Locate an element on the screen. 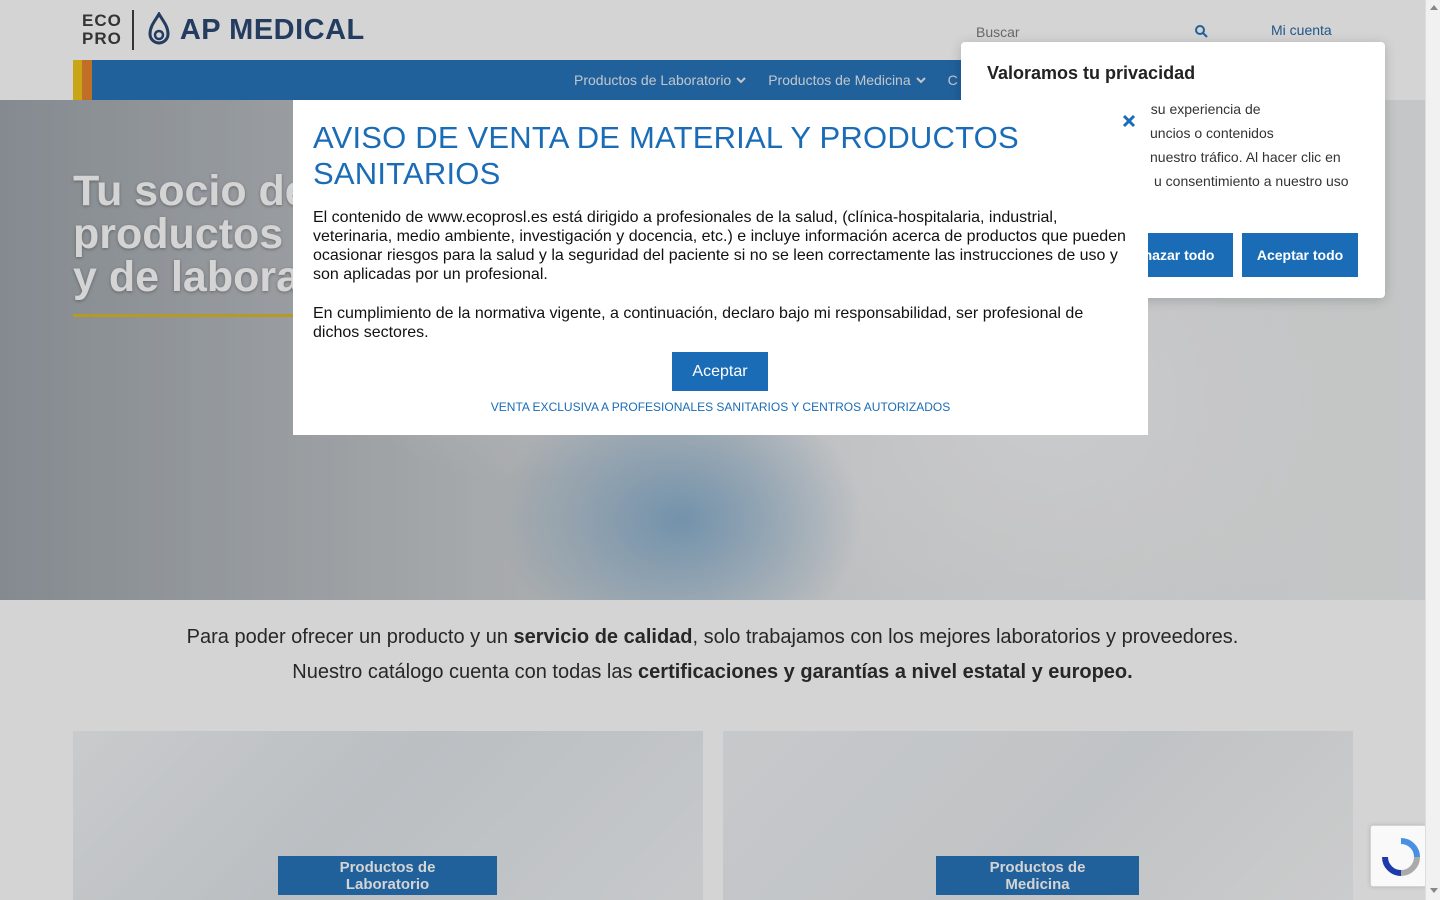 Image resolution: width=1440 pixels, height=900 pixels. scroll-down-arrow-icon is located at coordinates (1434, 890).